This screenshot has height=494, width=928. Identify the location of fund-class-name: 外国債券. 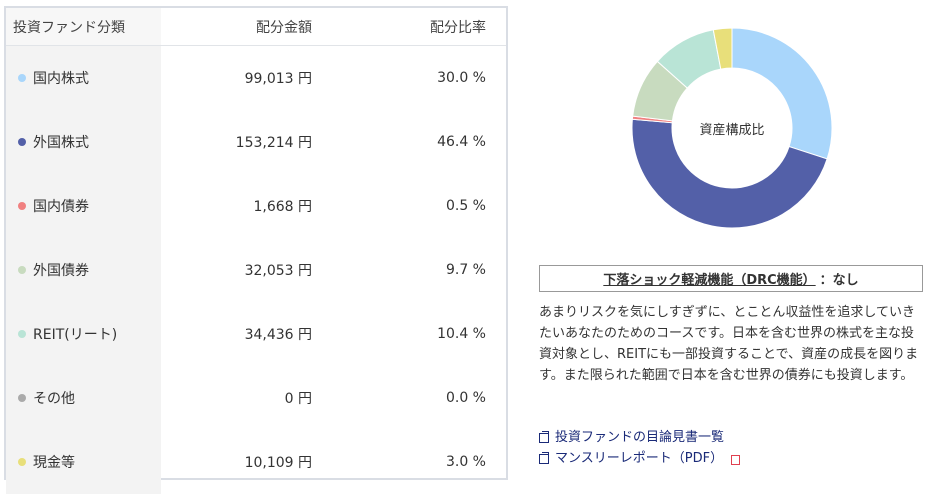
(61, 271).